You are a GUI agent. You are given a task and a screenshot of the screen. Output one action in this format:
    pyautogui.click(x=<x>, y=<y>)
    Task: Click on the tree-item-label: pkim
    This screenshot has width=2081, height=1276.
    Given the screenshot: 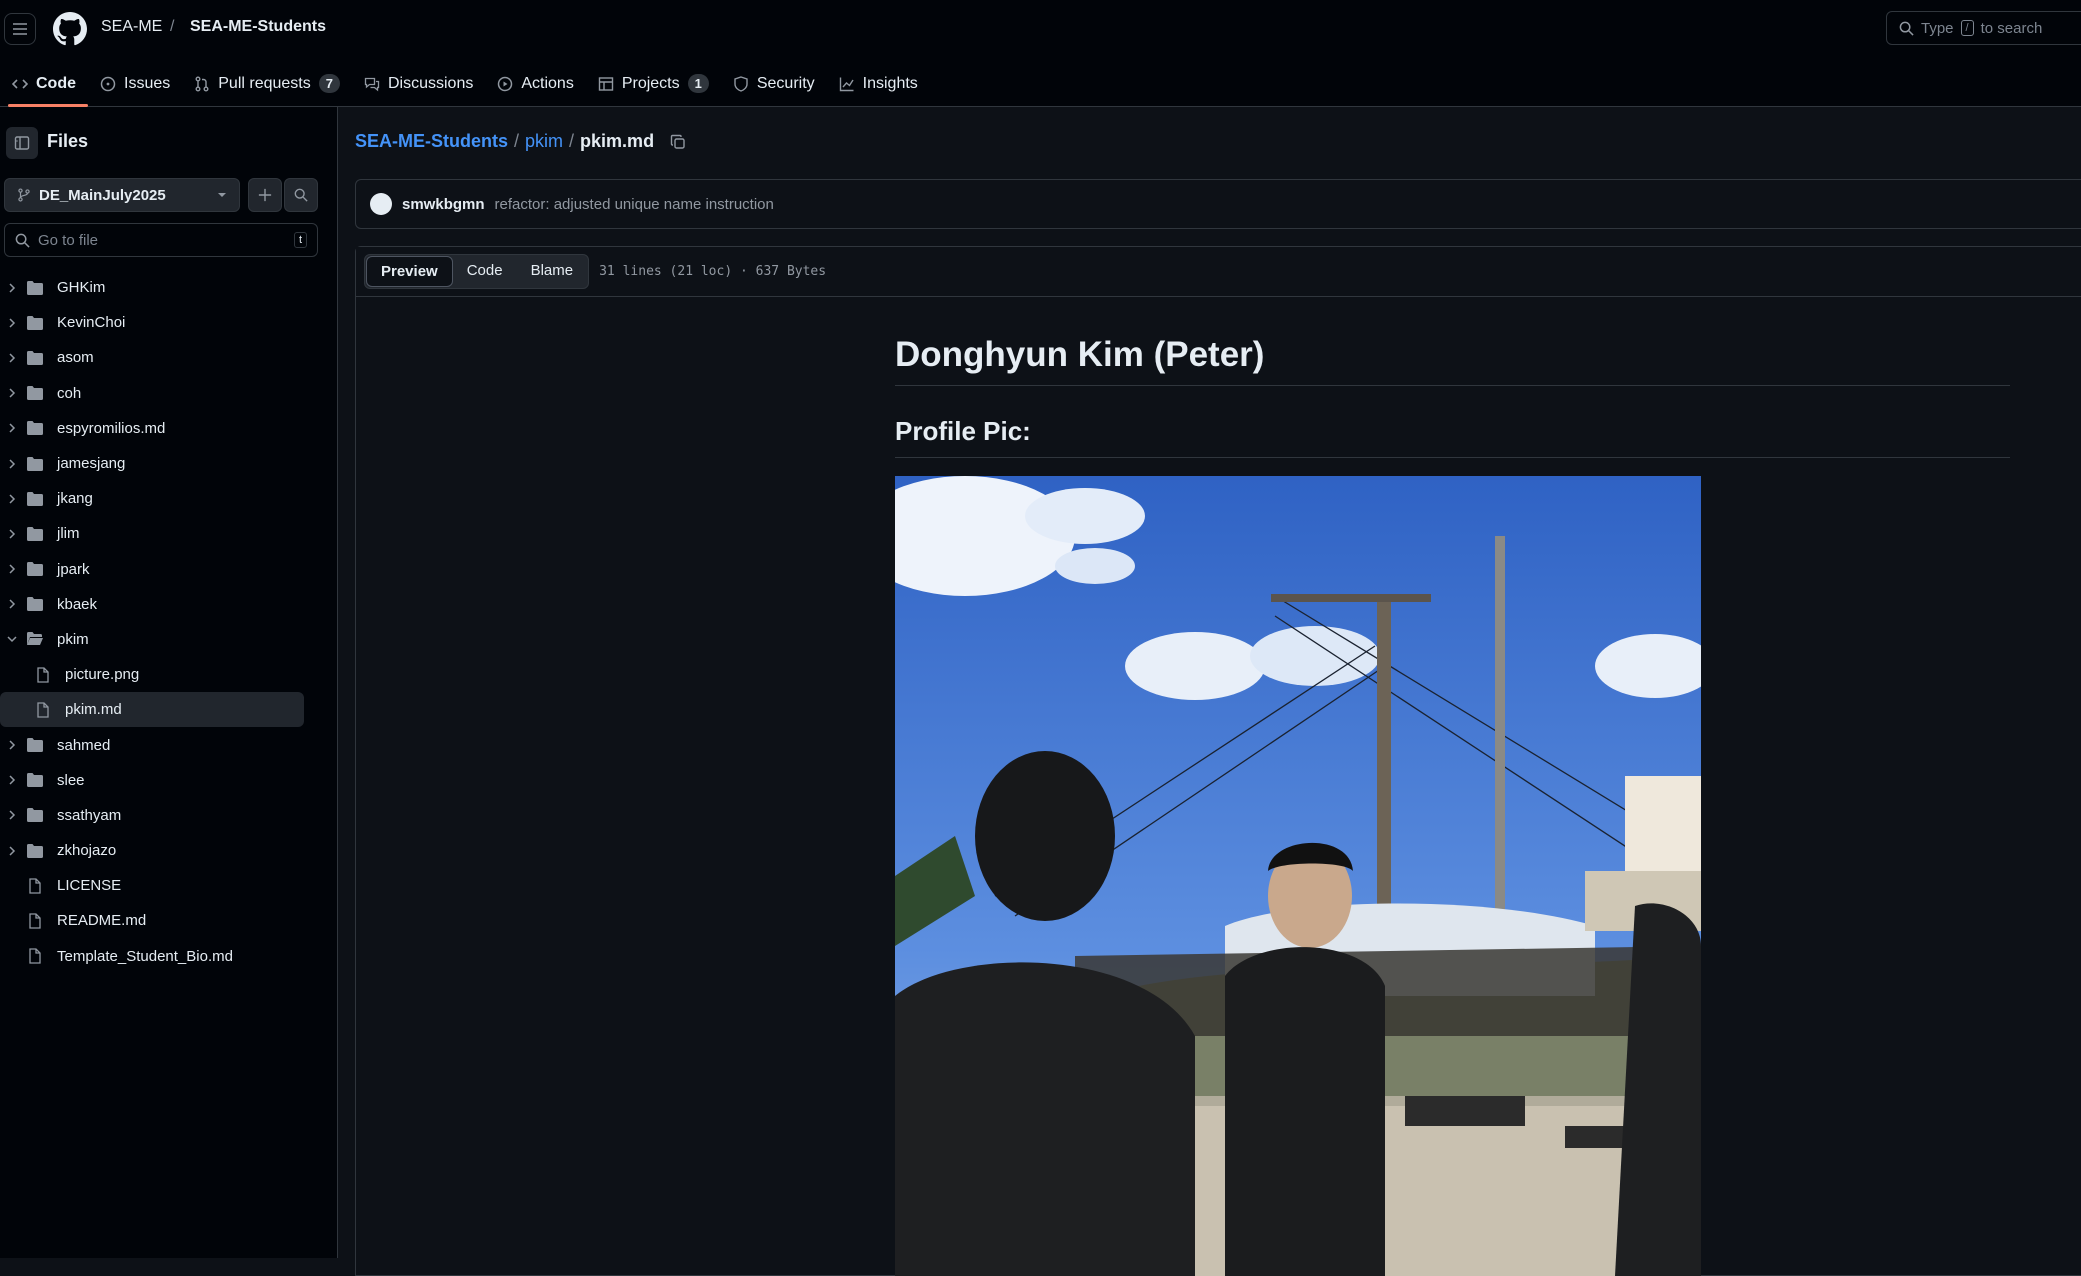 What is the action you would take?
    pyautogui.click(x=73, y=639)
    